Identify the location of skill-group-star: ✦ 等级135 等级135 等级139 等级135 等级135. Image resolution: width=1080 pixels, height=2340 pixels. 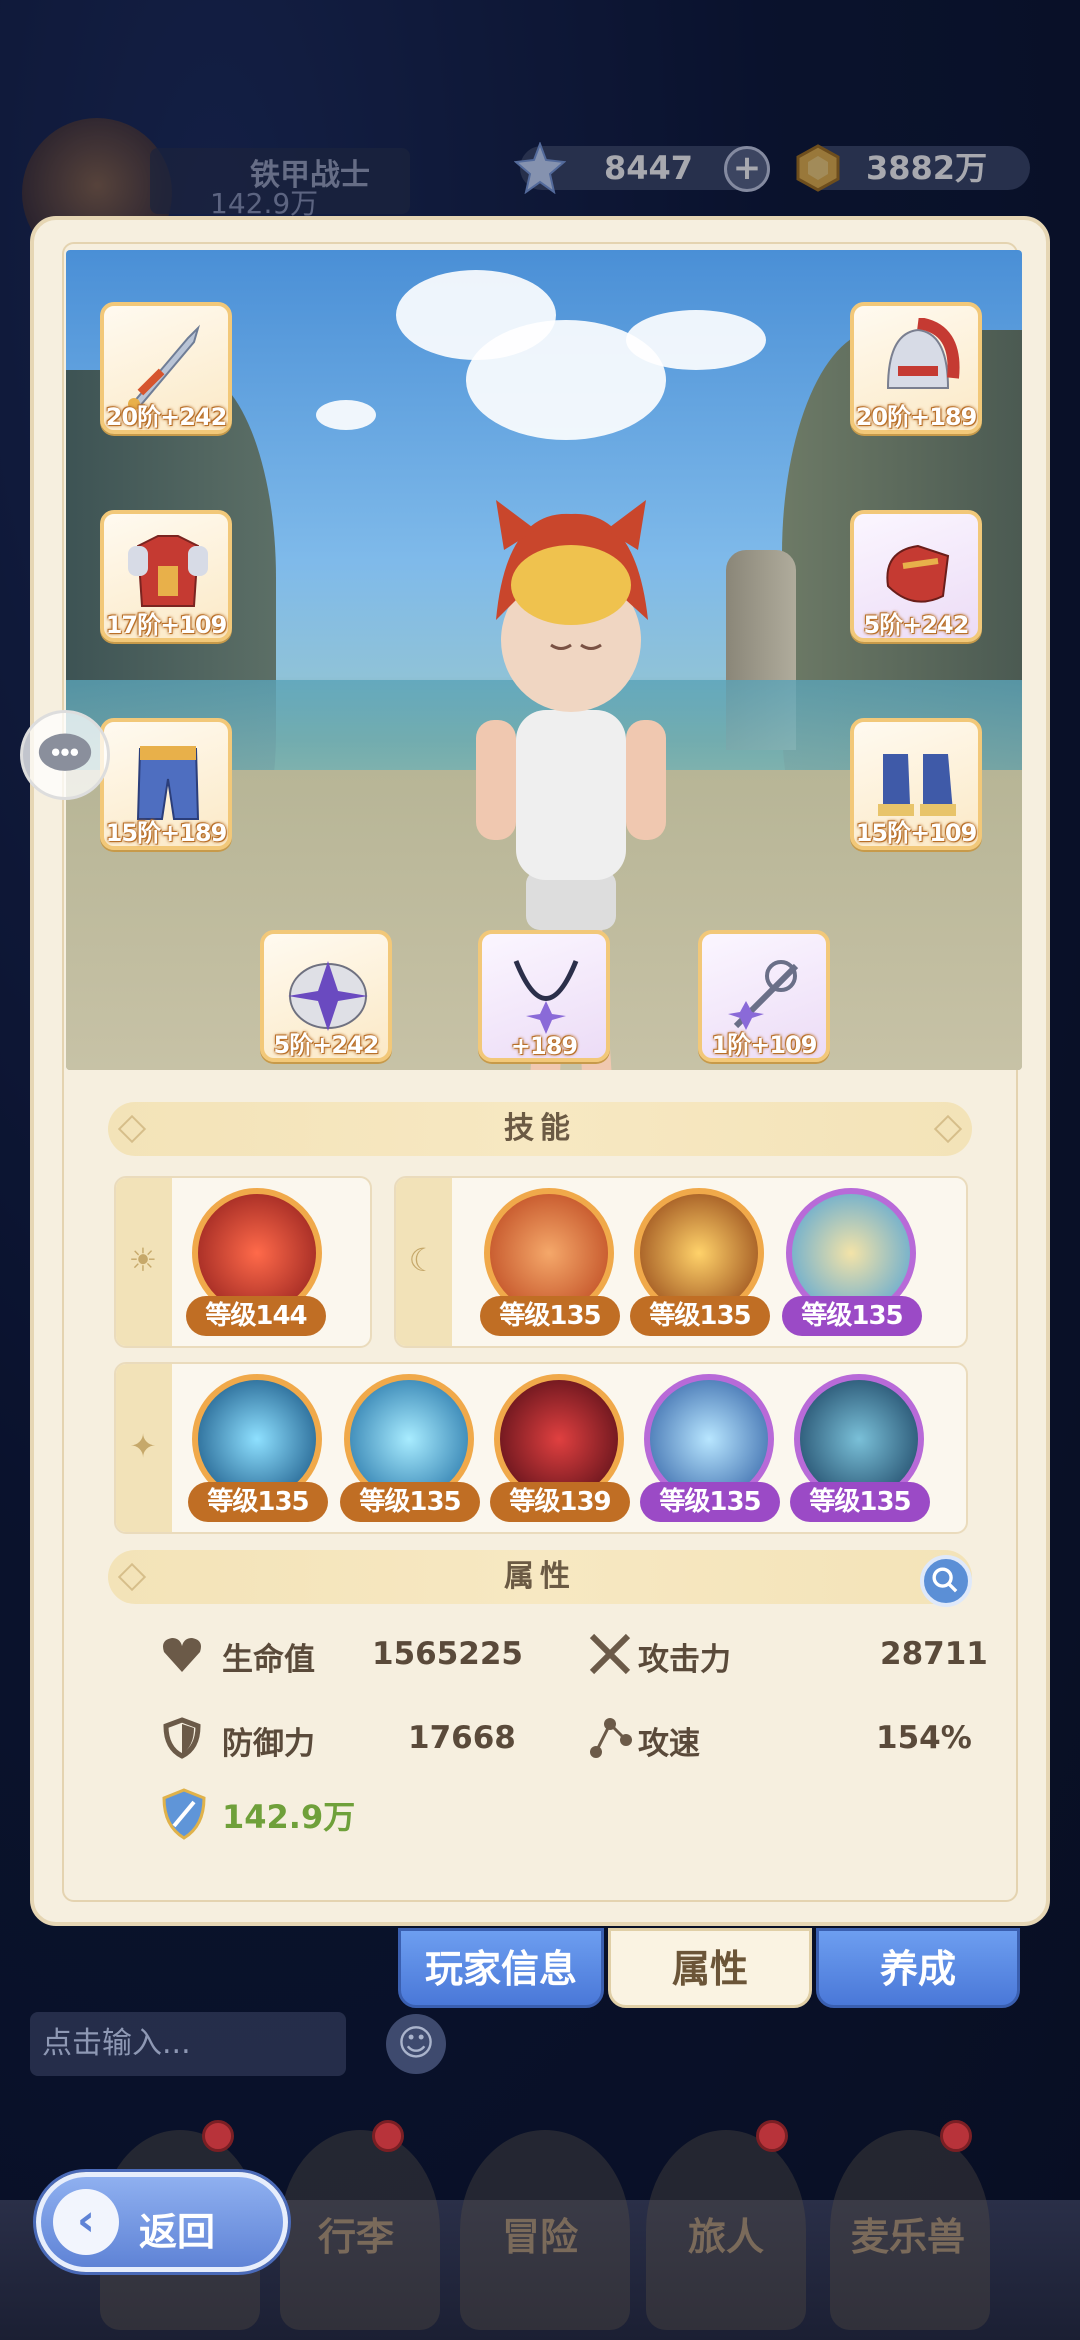
(541, 1448).